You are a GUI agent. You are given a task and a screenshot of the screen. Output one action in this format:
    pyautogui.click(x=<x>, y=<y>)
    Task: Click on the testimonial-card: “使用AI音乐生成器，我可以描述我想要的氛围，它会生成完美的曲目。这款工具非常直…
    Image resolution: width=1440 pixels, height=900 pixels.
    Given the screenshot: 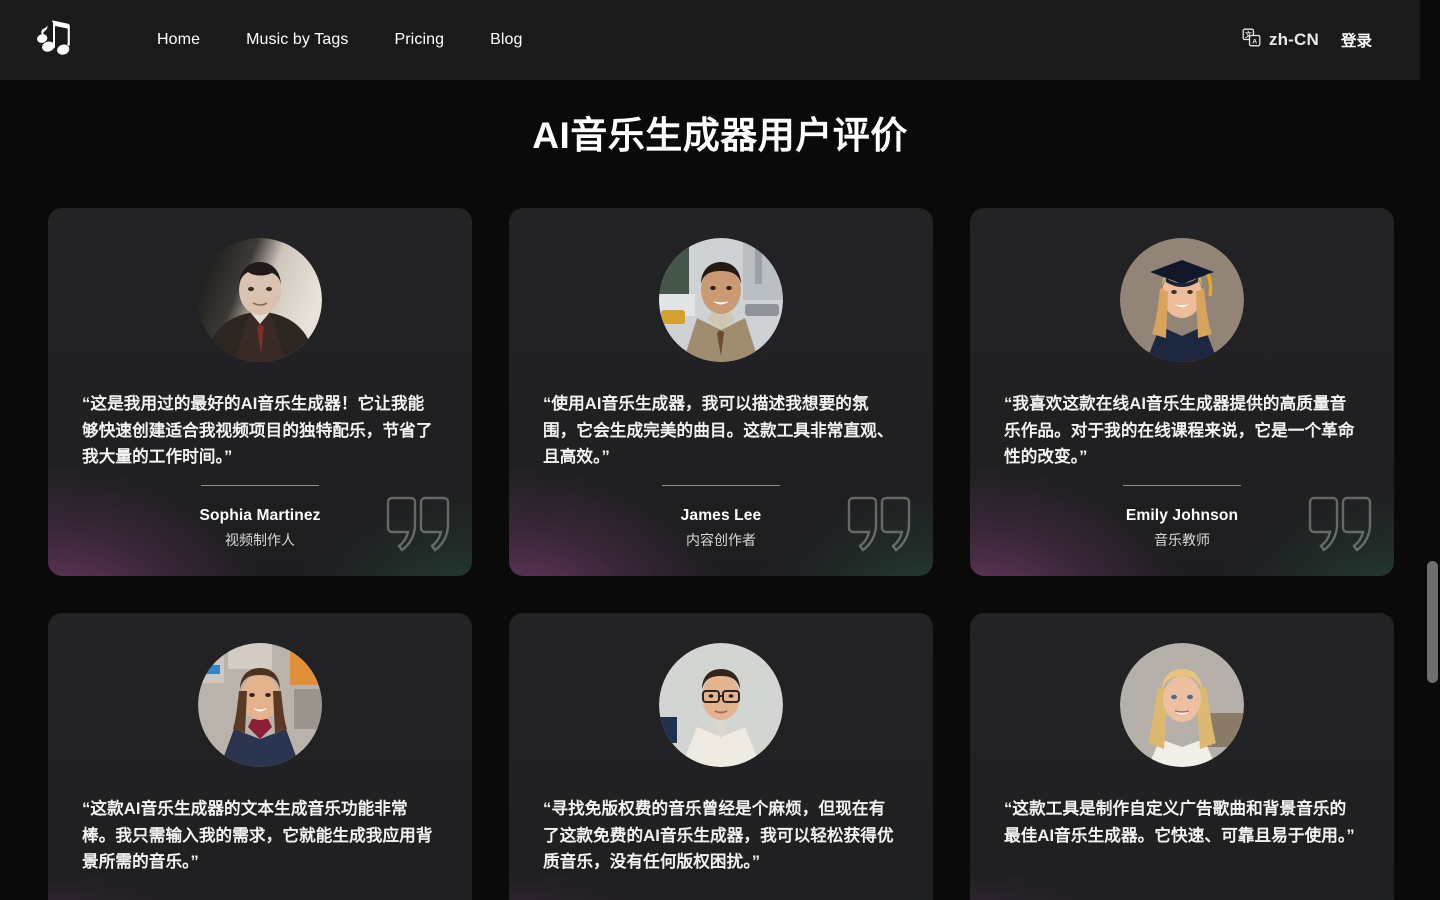 What is the action you would take?
    pyautogui.click(x=721, y=392)
    